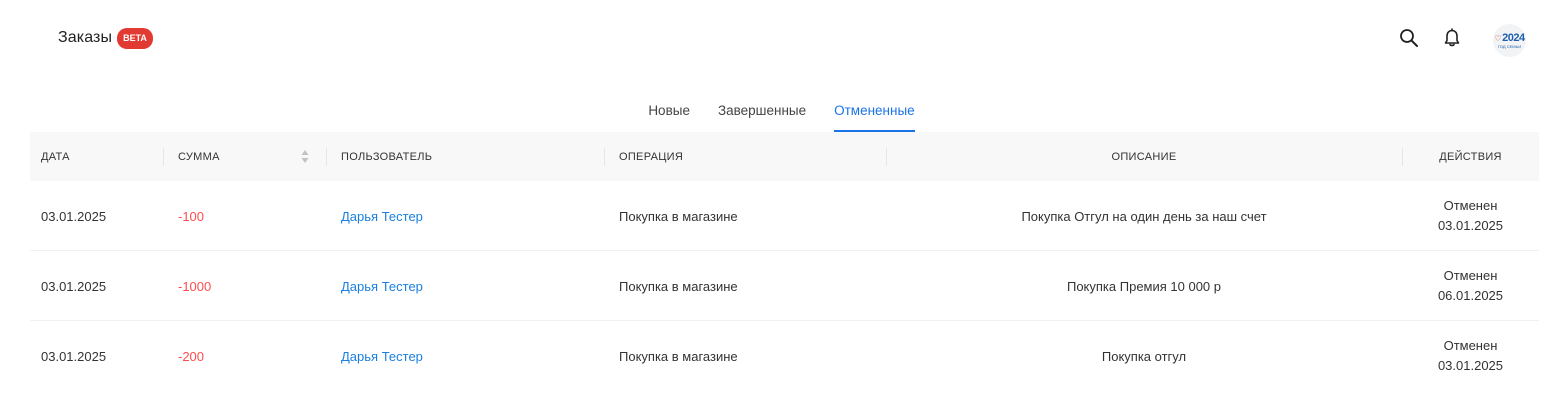  Describe the element at coordinates (195, 286) in the screenshot. I see `cell-amount: -1000` at that location.